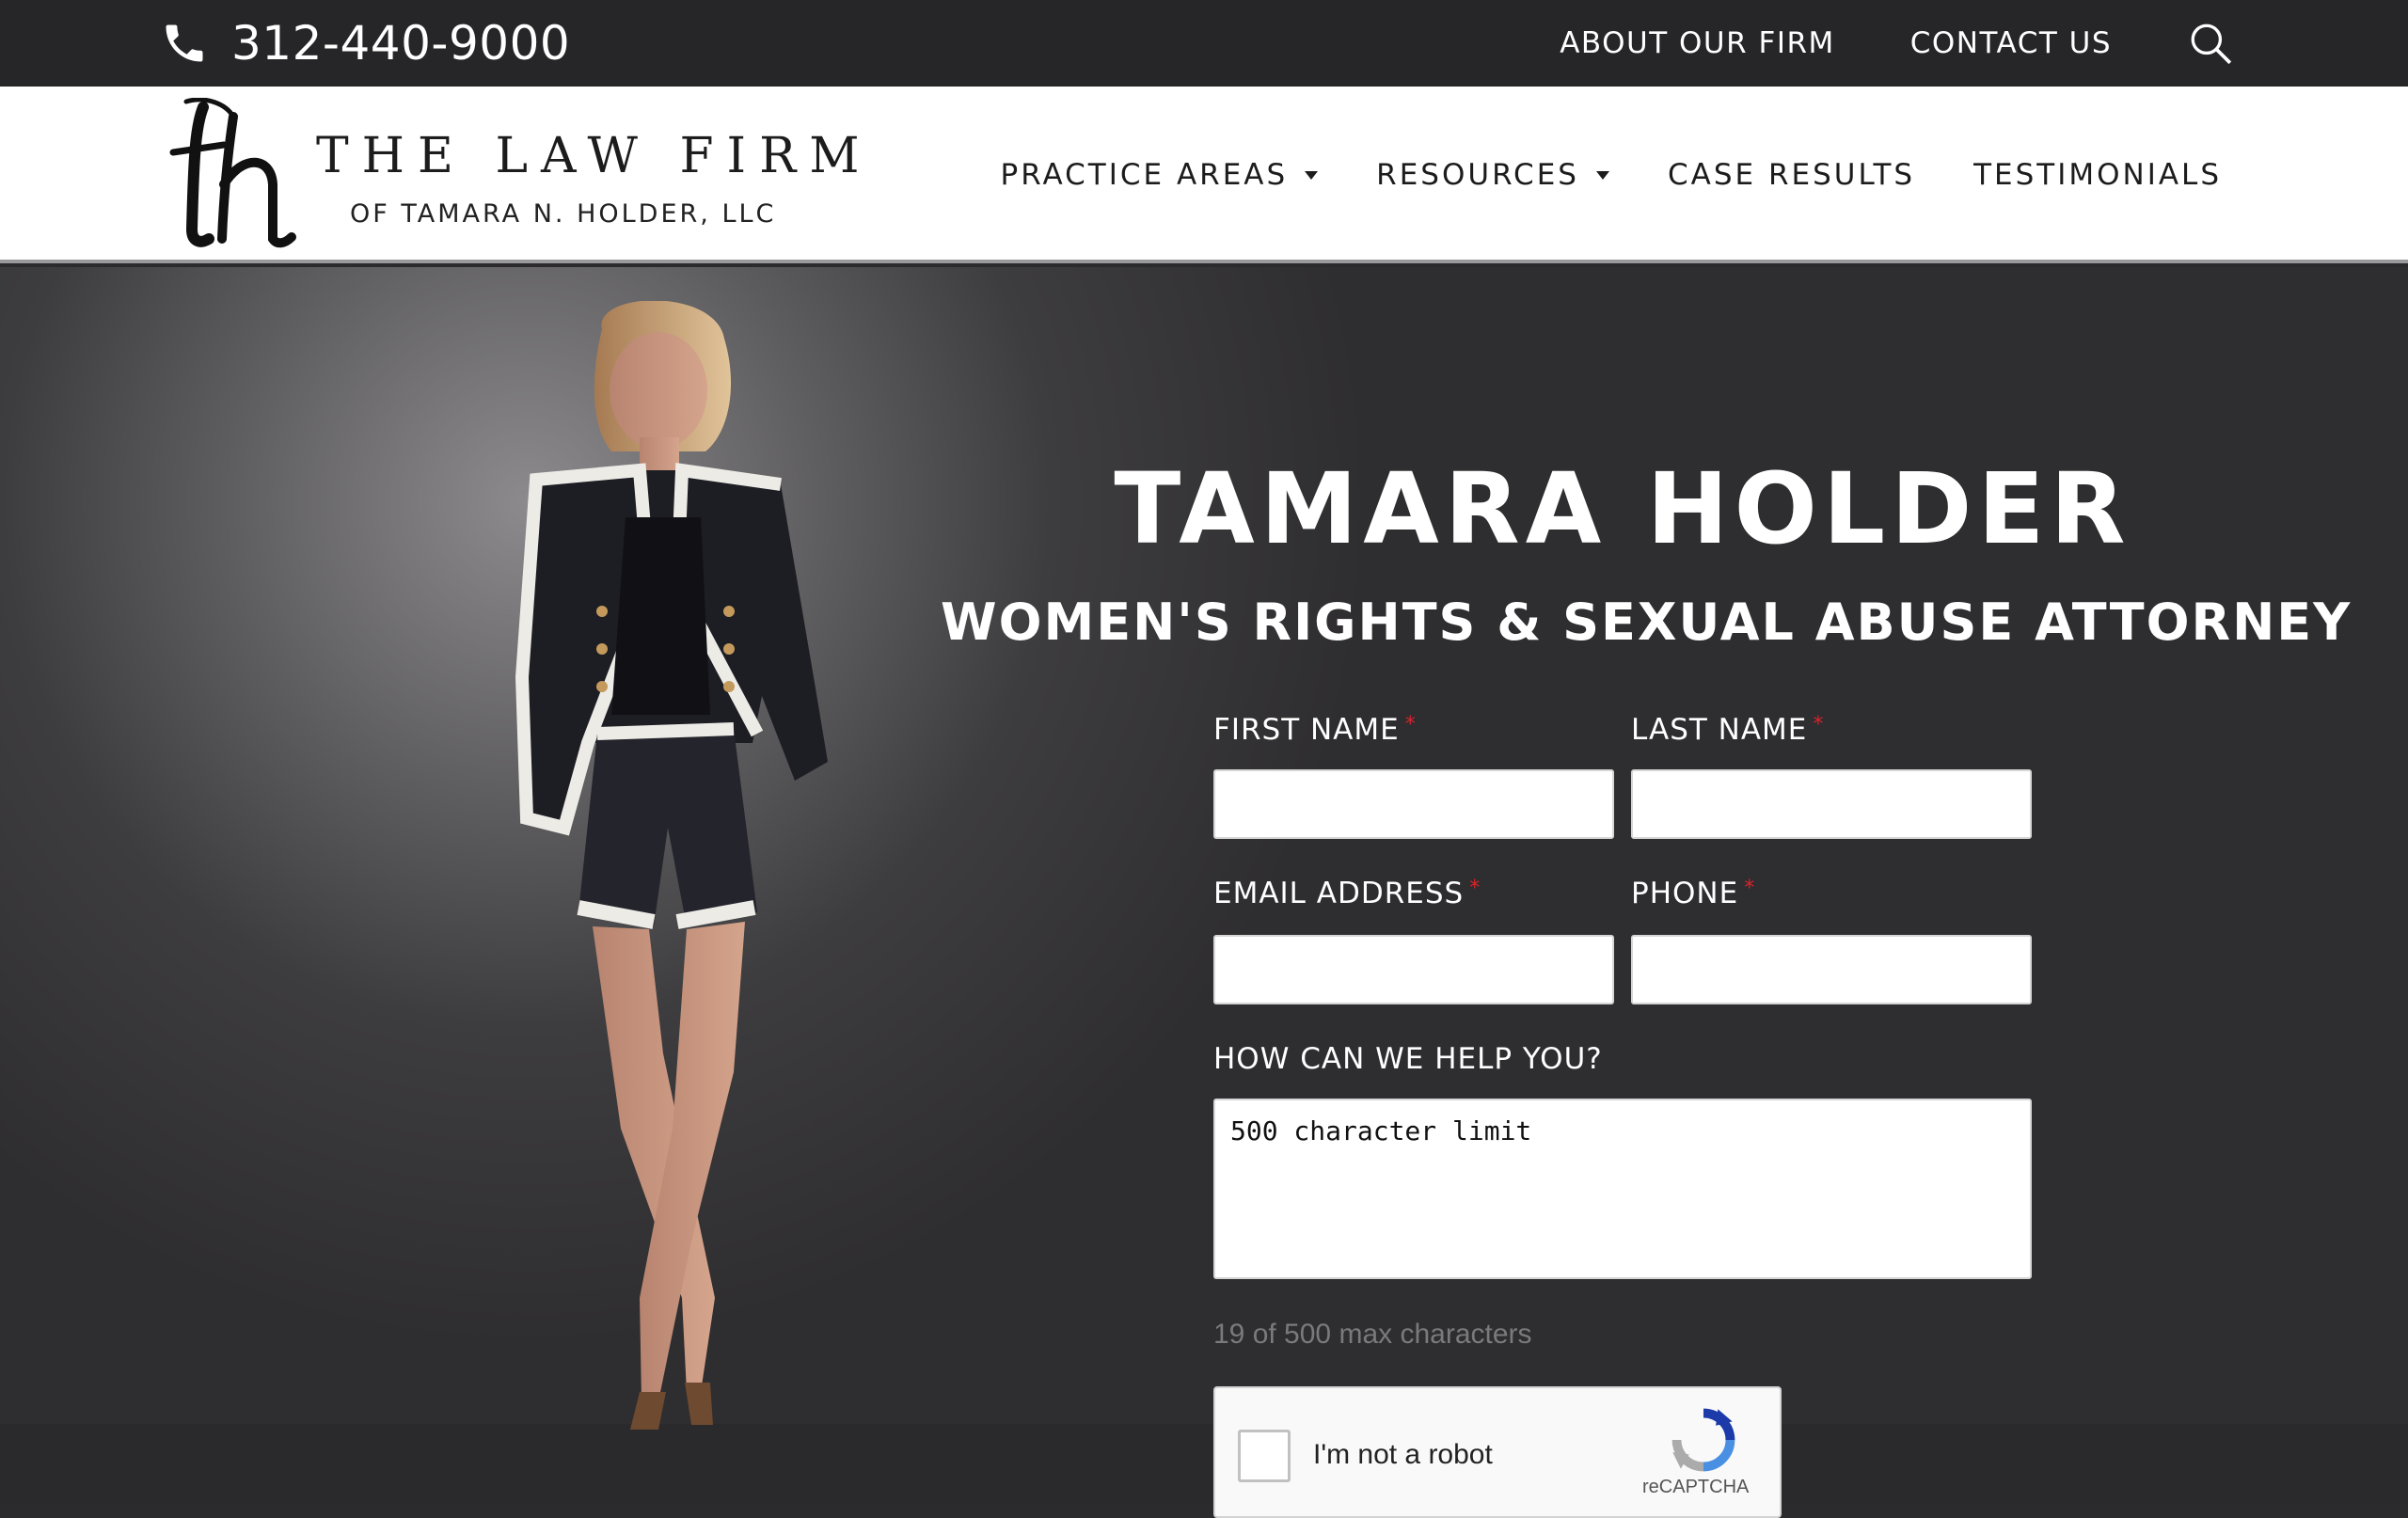 The width and height of the screenshot is (2408, 1518). What do you see at coordinates (564, 214) in the screenshot?
I see `logo-subtitle: OF TAMARA N. HOLDER, LLC` at bounding box center [564, 214].